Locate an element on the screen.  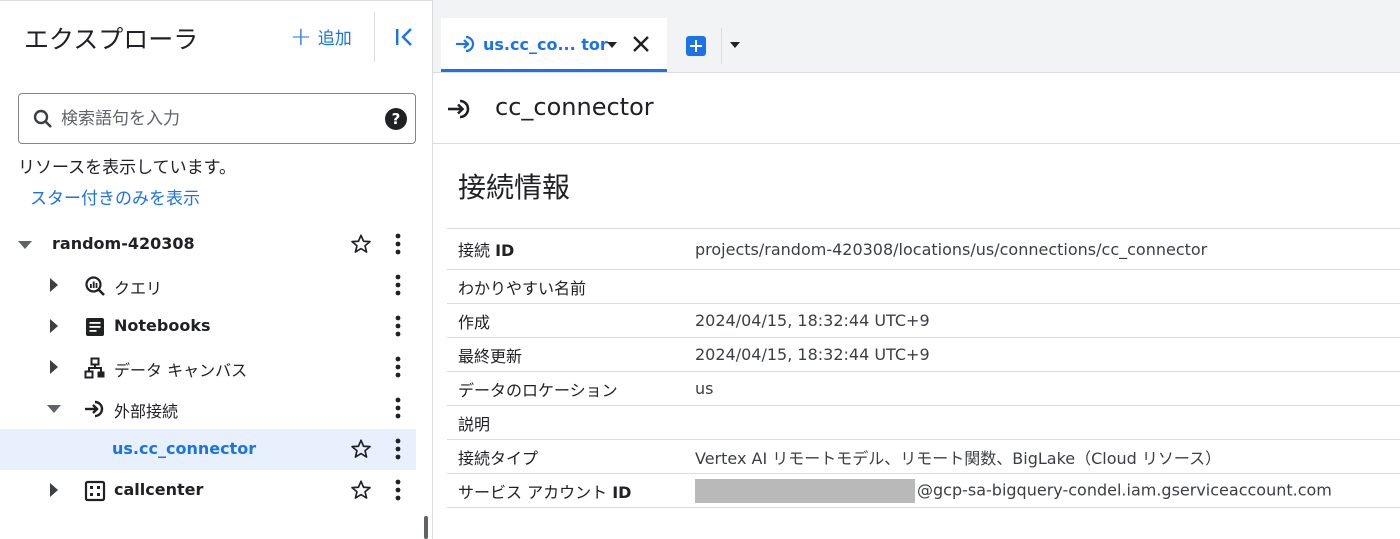
tree-row-project: random-420308 is located at coordinates (208, 244).